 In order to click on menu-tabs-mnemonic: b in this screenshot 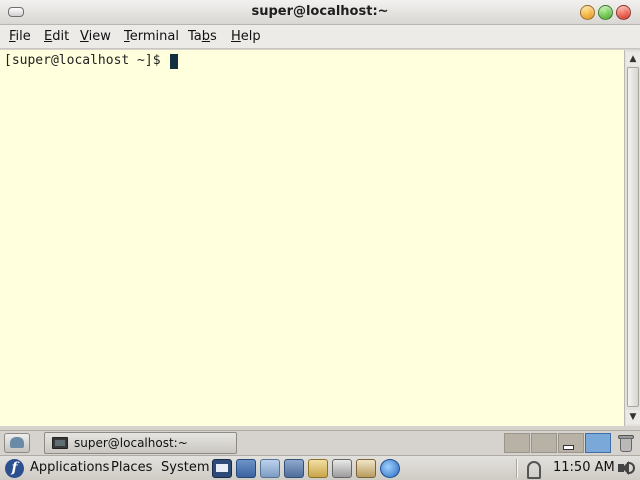, I will do `click(206, 36)`.